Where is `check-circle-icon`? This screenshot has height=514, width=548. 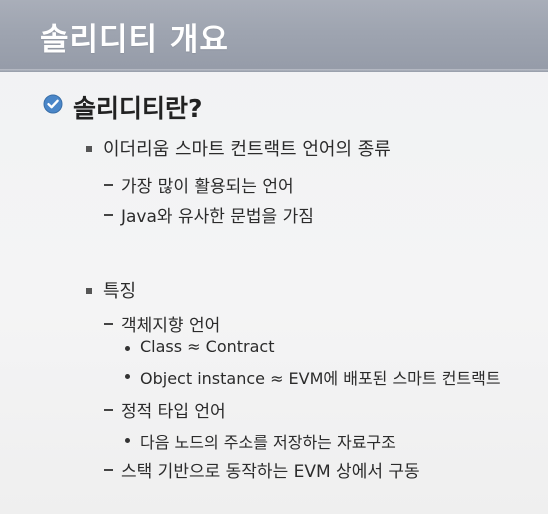
check-circle-icon is located at coordinates (53, 104).